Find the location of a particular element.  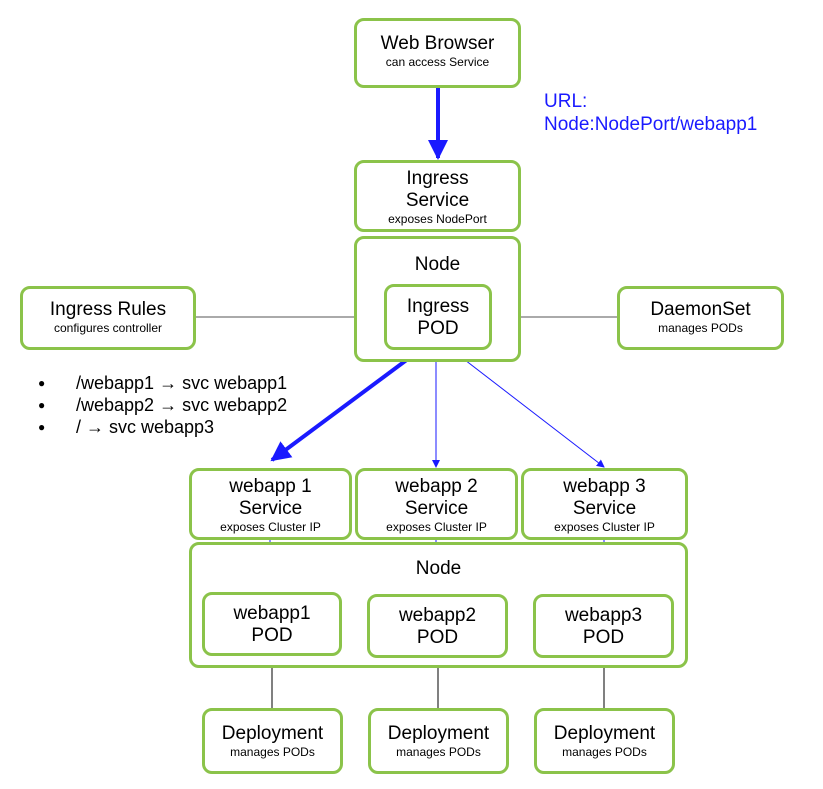

webapp3-service-box: webapp 3 Service exposes Cluster IP is located at coordinates (604, 504).